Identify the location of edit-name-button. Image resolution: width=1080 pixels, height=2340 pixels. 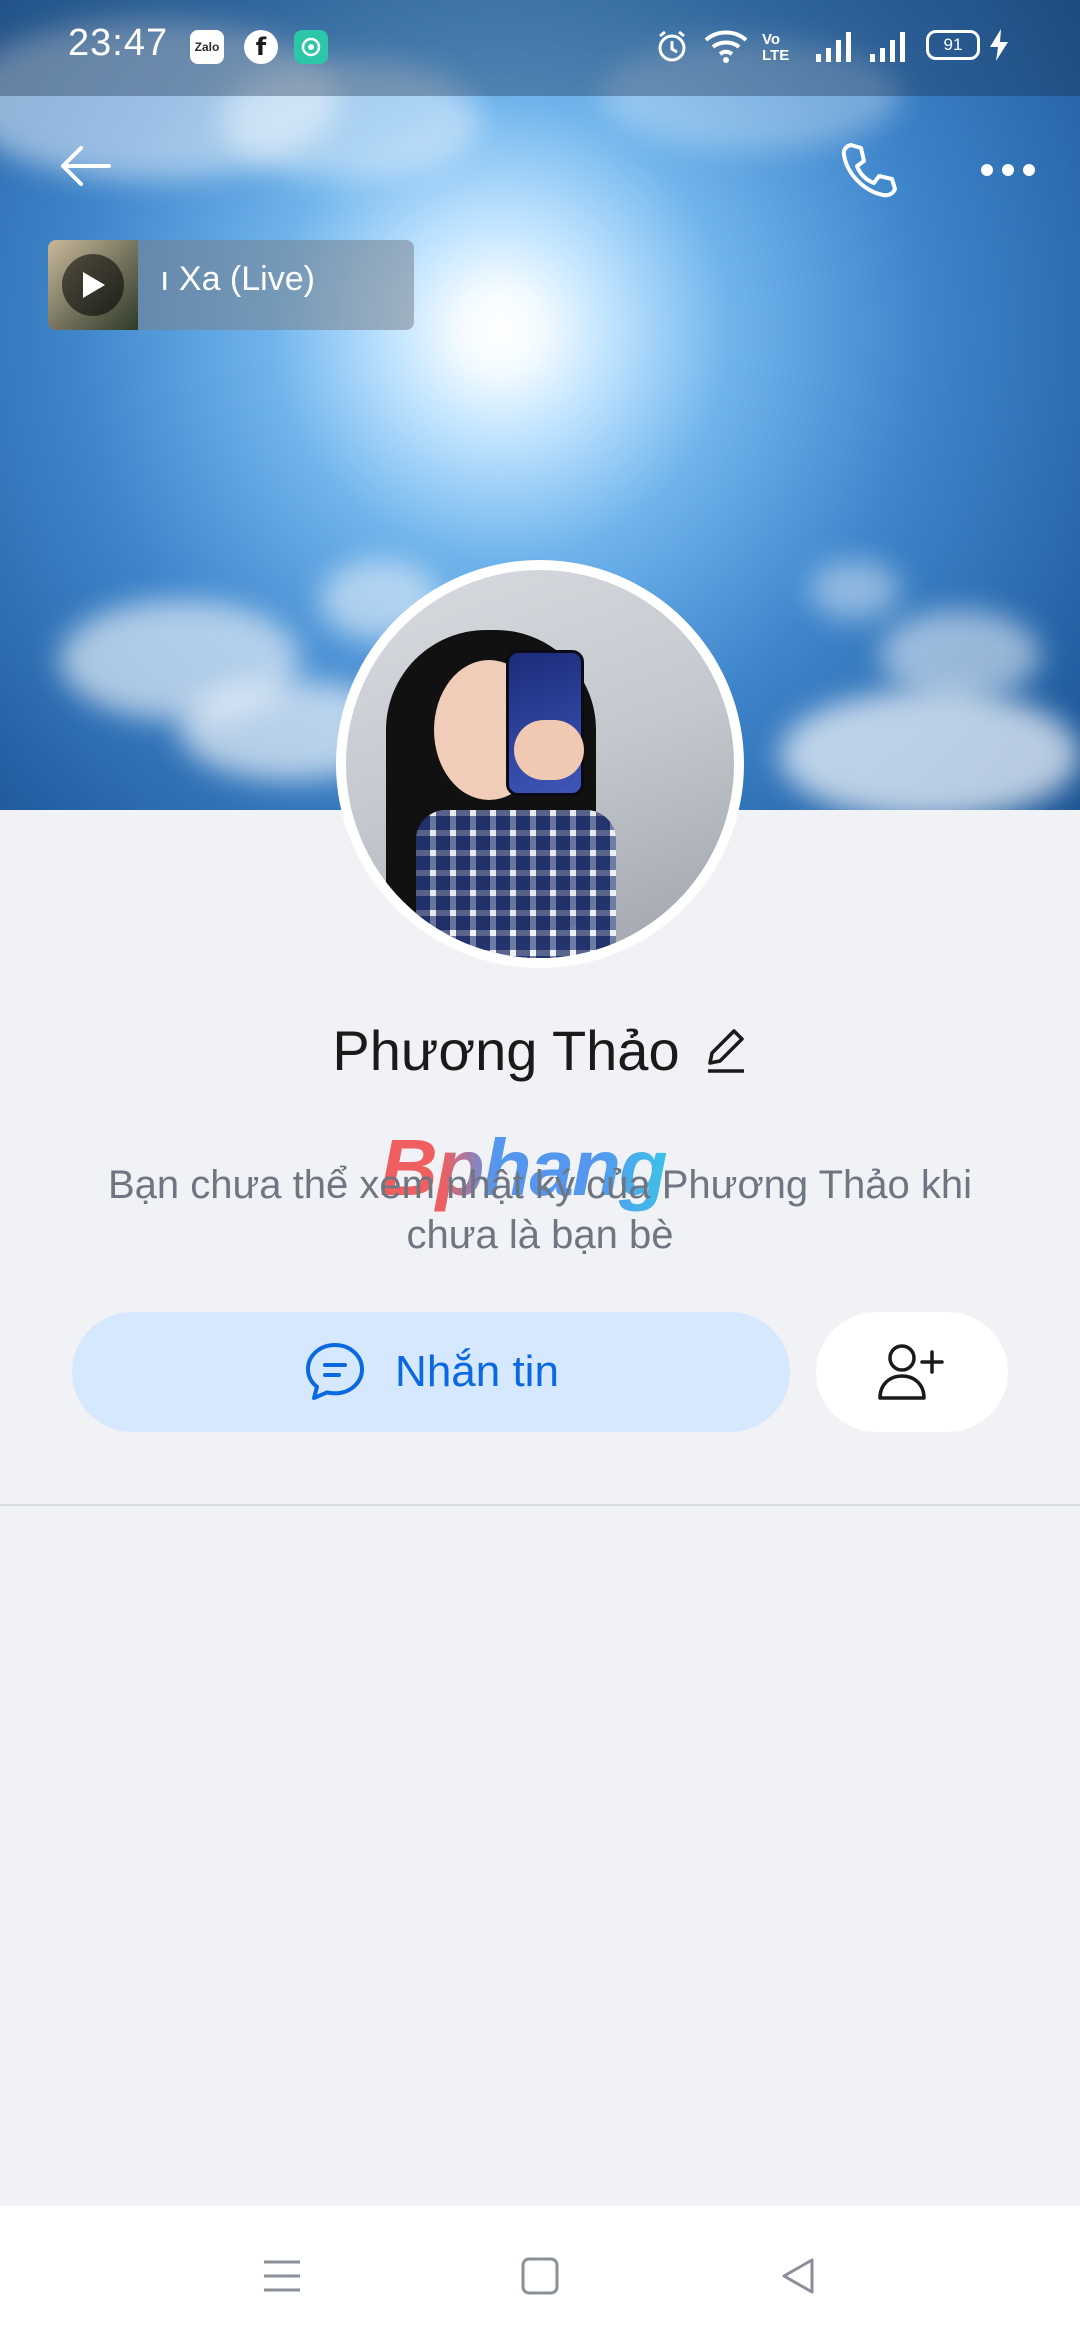
(726, 1050).